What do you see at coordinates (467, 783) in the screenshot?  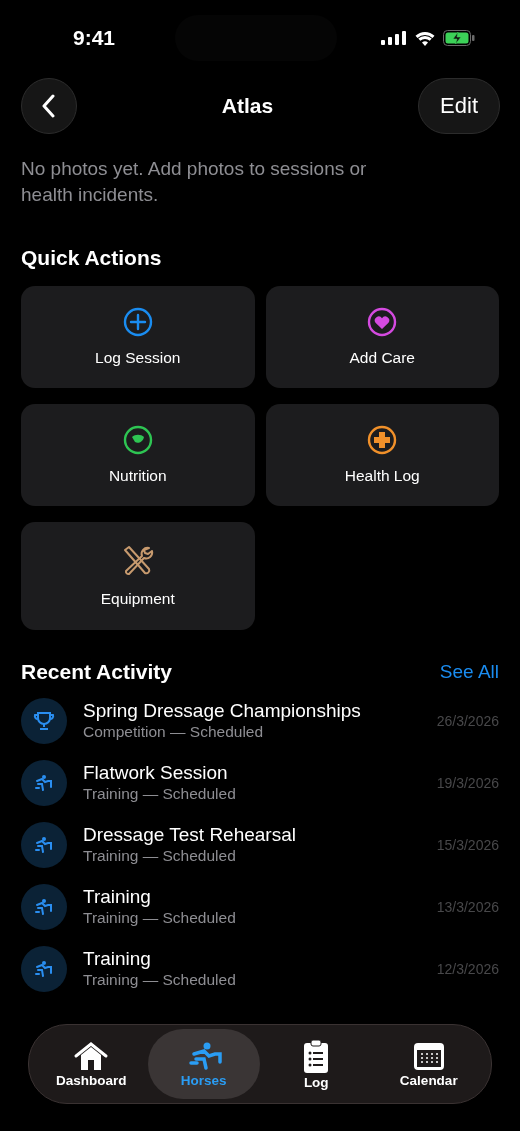 I see `activity-date: 19/3/2026` at bounding box center [467, 783].